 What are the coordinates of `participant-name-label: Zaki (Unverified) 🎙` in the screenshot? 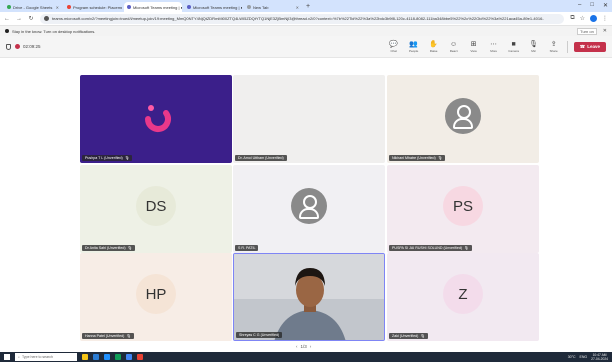 It's located at (408, 336).